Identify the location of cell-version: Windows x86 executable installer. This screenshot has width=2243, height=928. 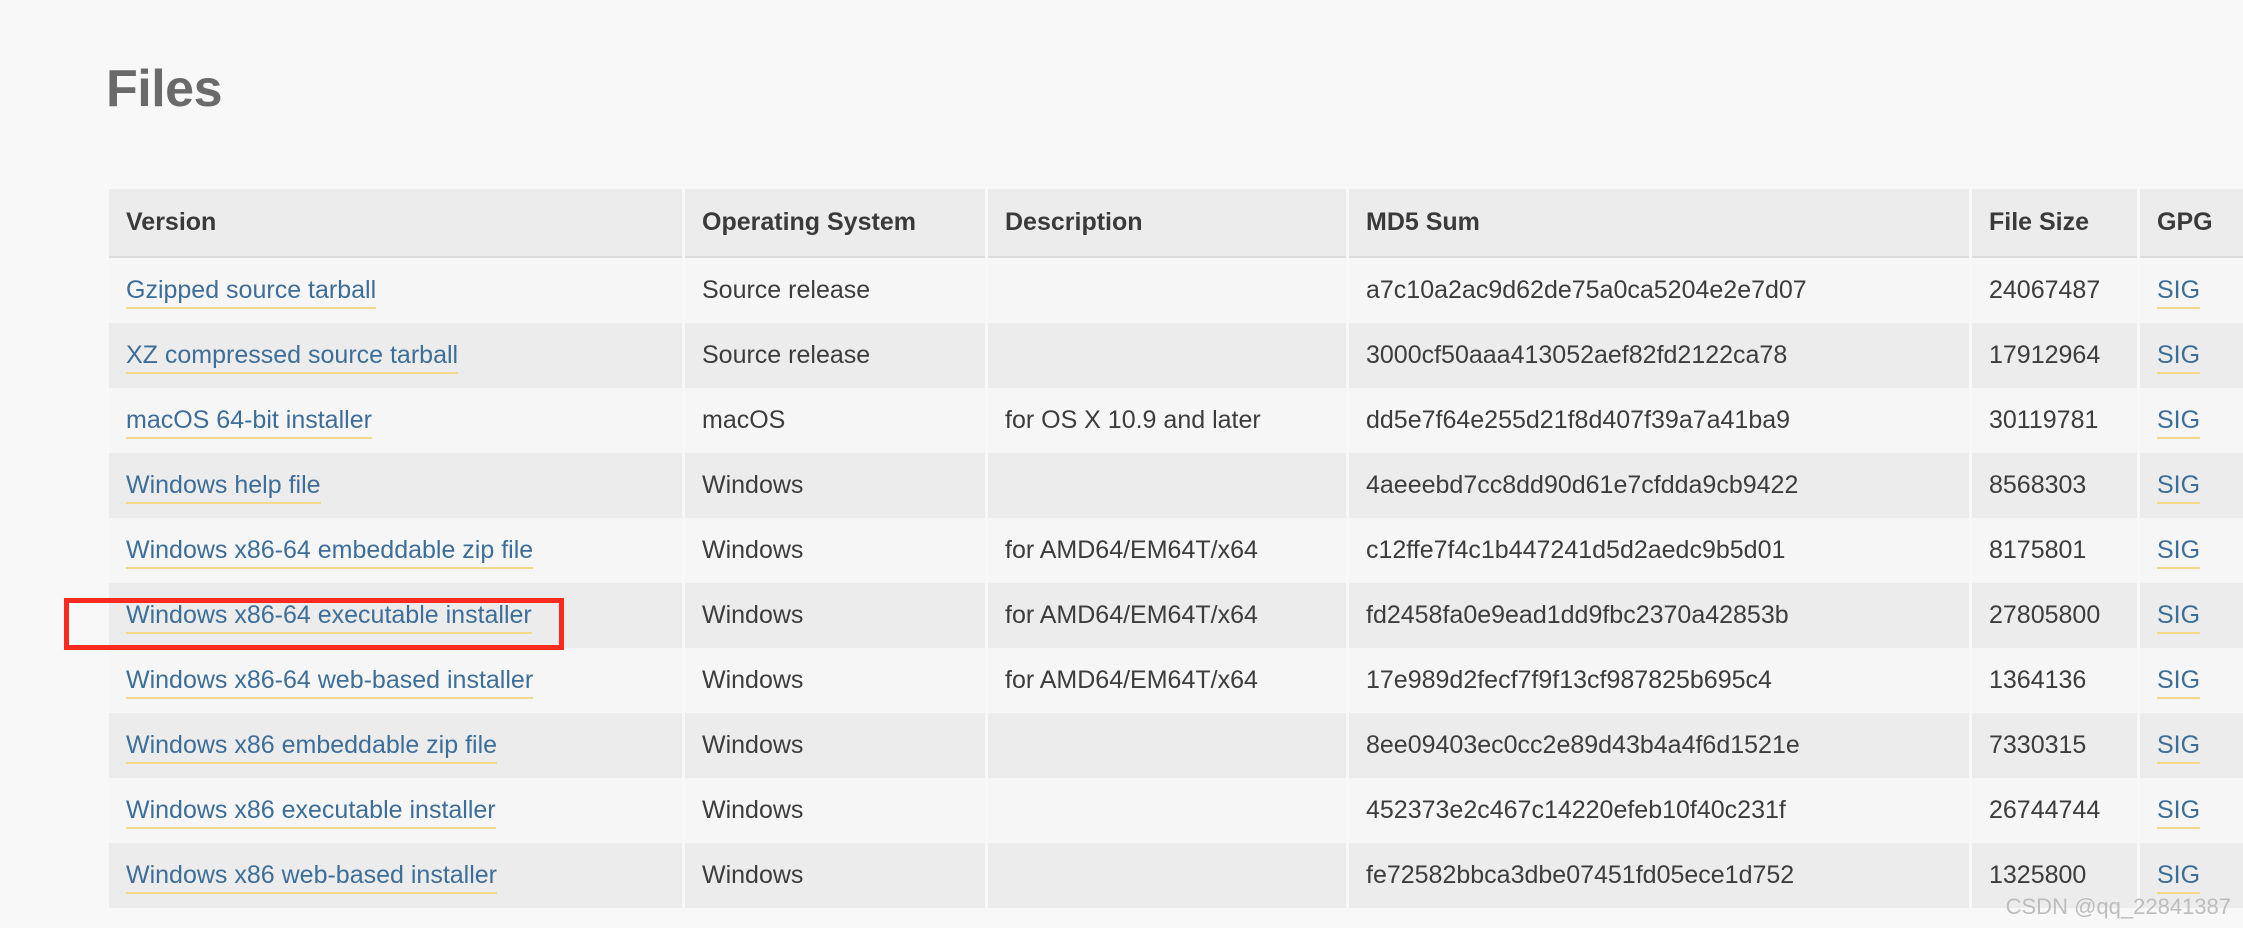
(395, 810).